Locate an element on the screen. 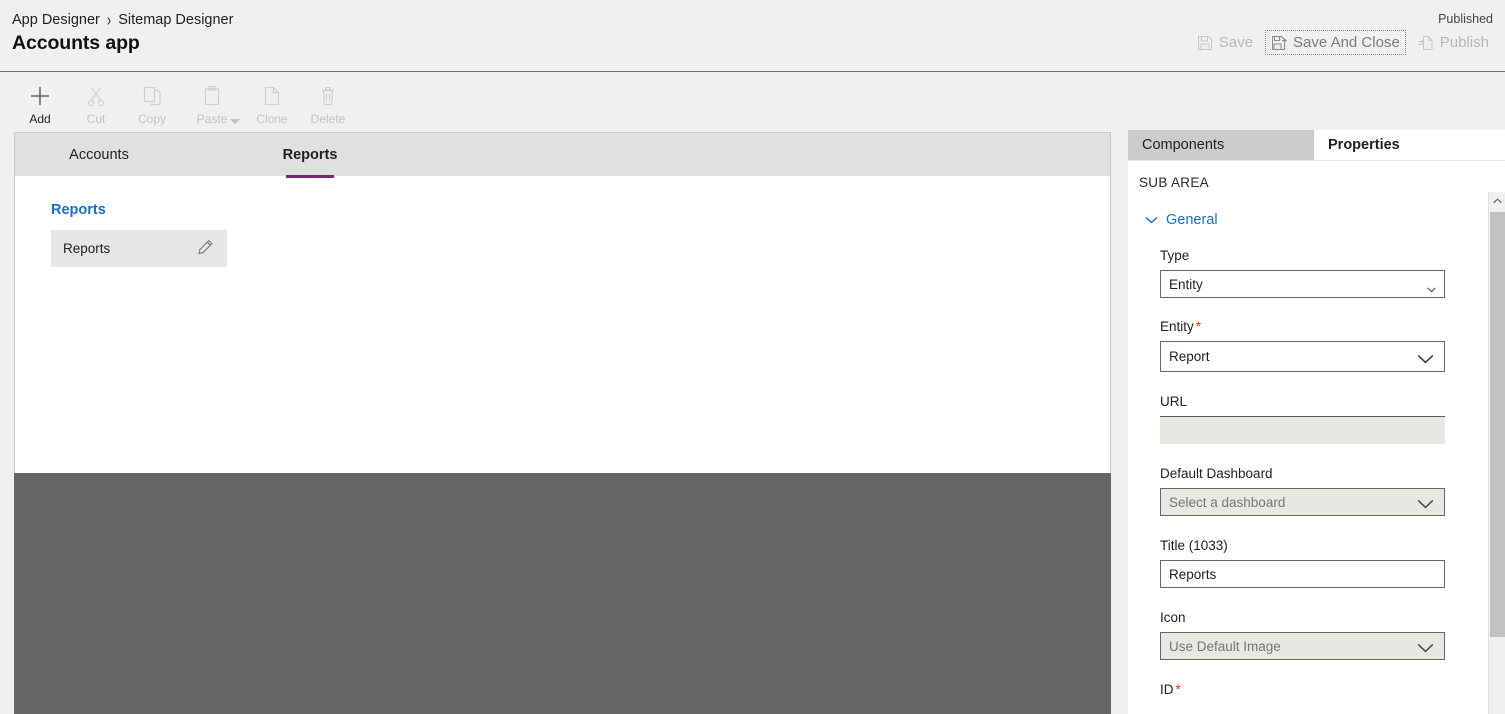 Image resolution: width=1505 pixels, height=714 pixels. breadcrumb: App Designer › Sitemap Designer is located at coordinates (122, 19).